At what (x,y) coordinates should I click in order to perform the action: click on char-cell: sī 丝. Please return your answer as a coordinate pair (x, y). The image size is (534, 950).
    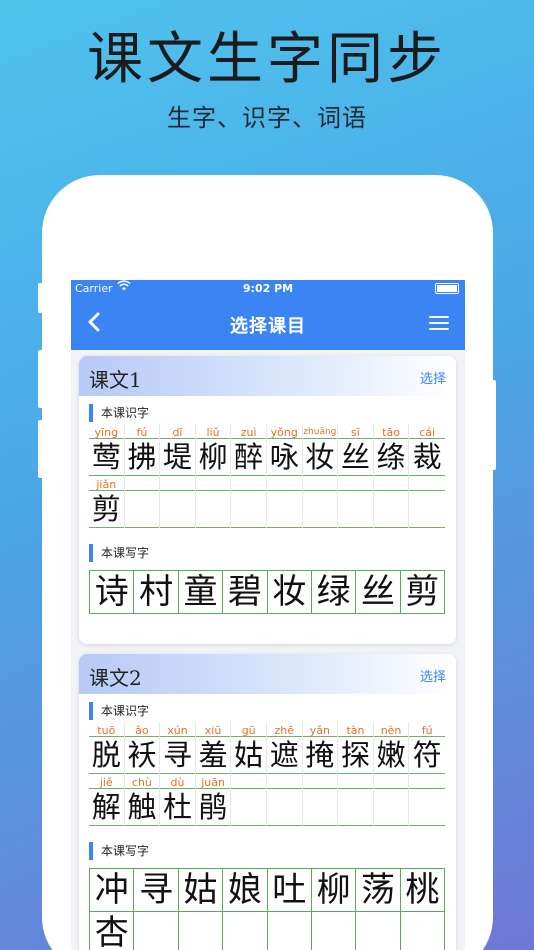
    Looking at the image, I should click on (356, 450).